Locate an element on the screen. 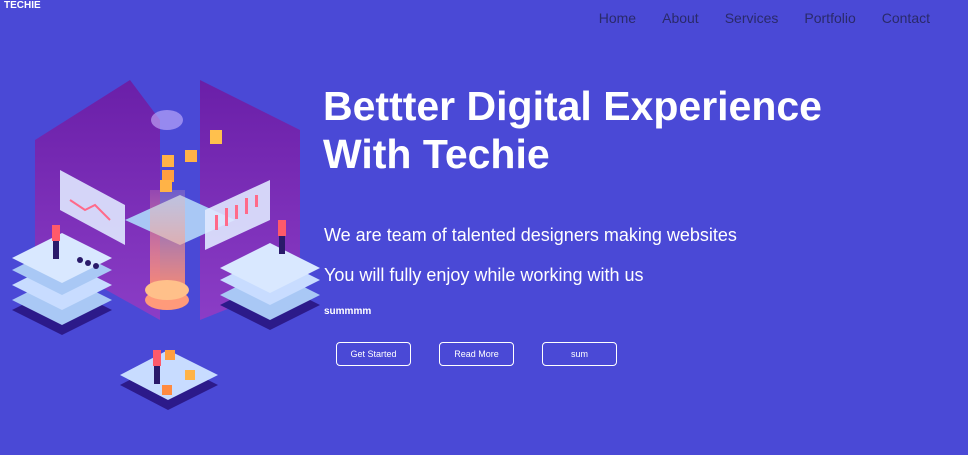 The width and height of the screenshot is (968, 455). hero-title-line2: With Techie is located at coordinates (436, 154).